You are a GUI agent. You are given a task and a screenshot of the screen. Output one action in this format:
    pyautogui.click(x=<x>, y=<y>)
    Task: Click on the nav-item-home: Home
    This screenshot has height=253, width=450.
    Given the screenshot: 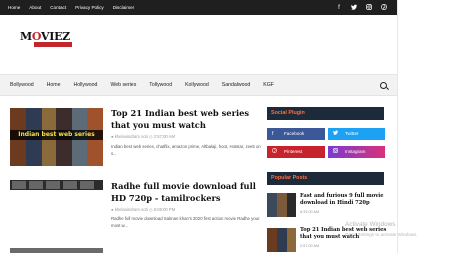 What is the action you would take?
    pyautogui.click(x=54, y=85)
    